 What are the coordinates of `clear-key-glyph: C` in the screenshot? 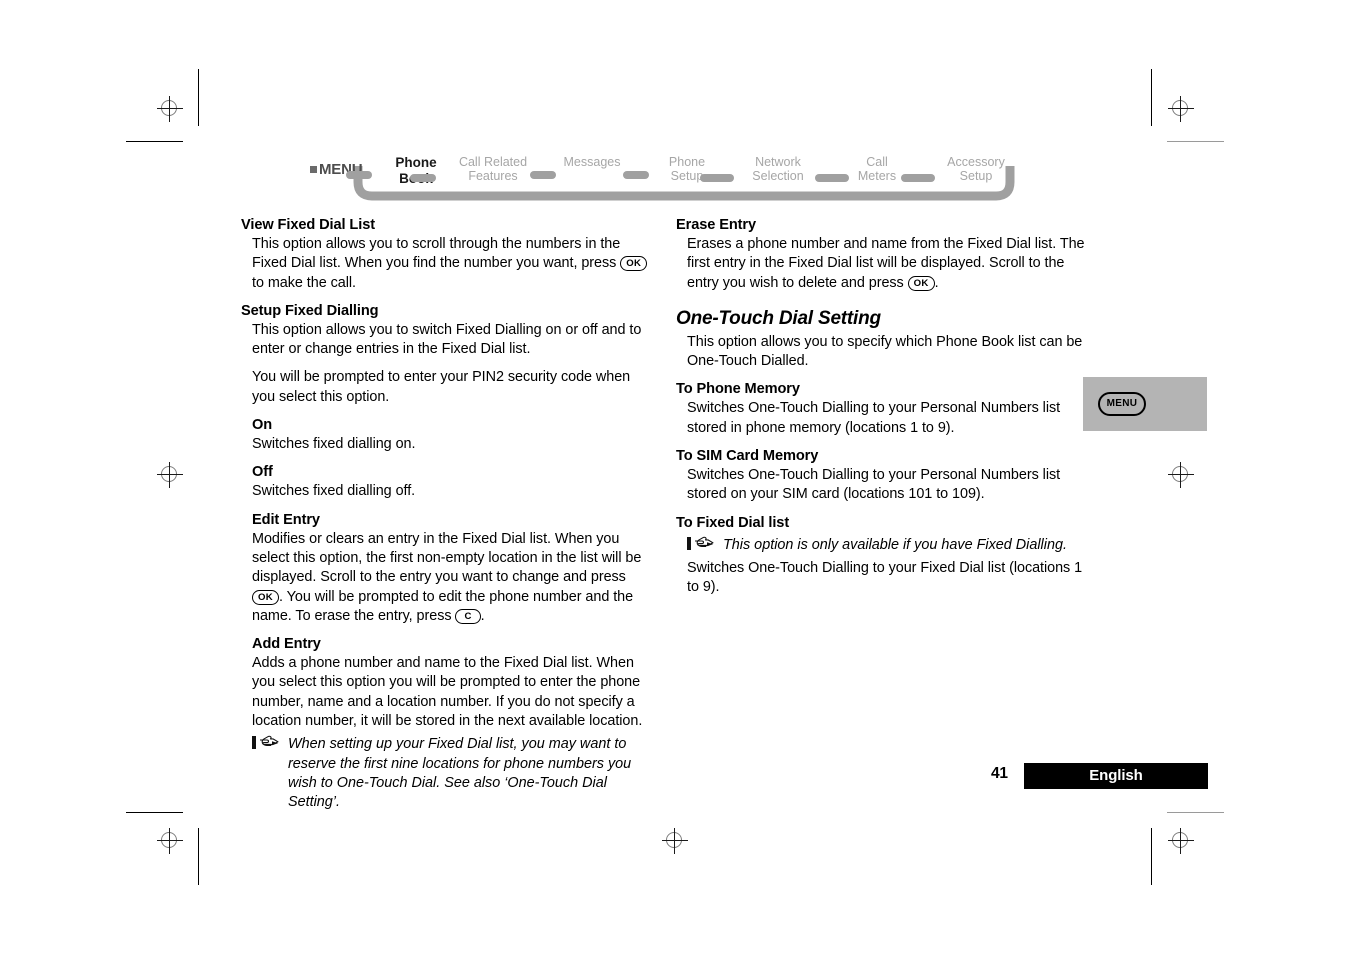 It's located at (468, 616).